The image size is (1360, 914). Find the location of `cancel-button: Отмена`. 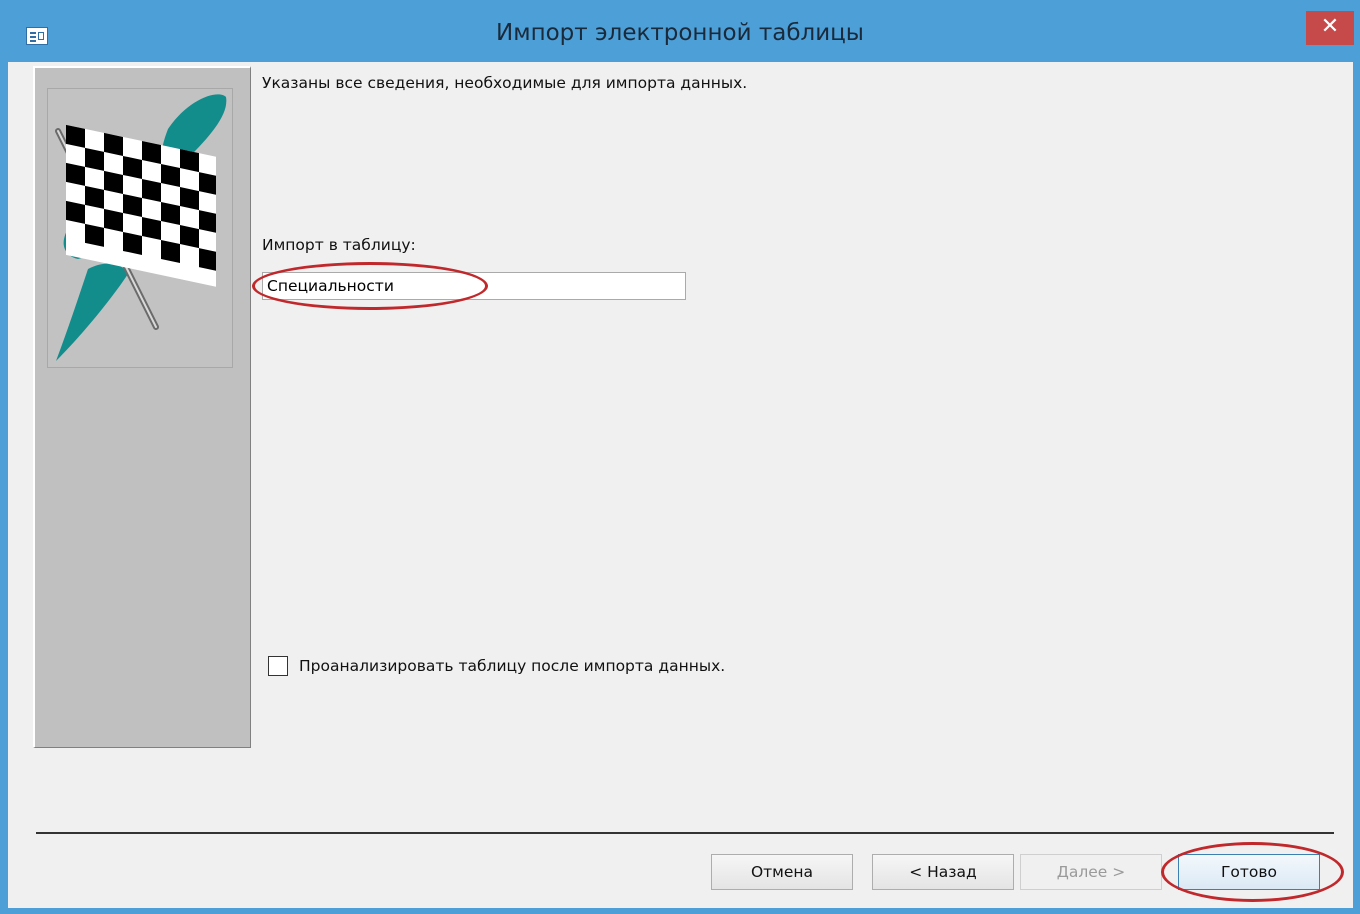

cancel-button: Отмена is located at coordinates (782, 872).